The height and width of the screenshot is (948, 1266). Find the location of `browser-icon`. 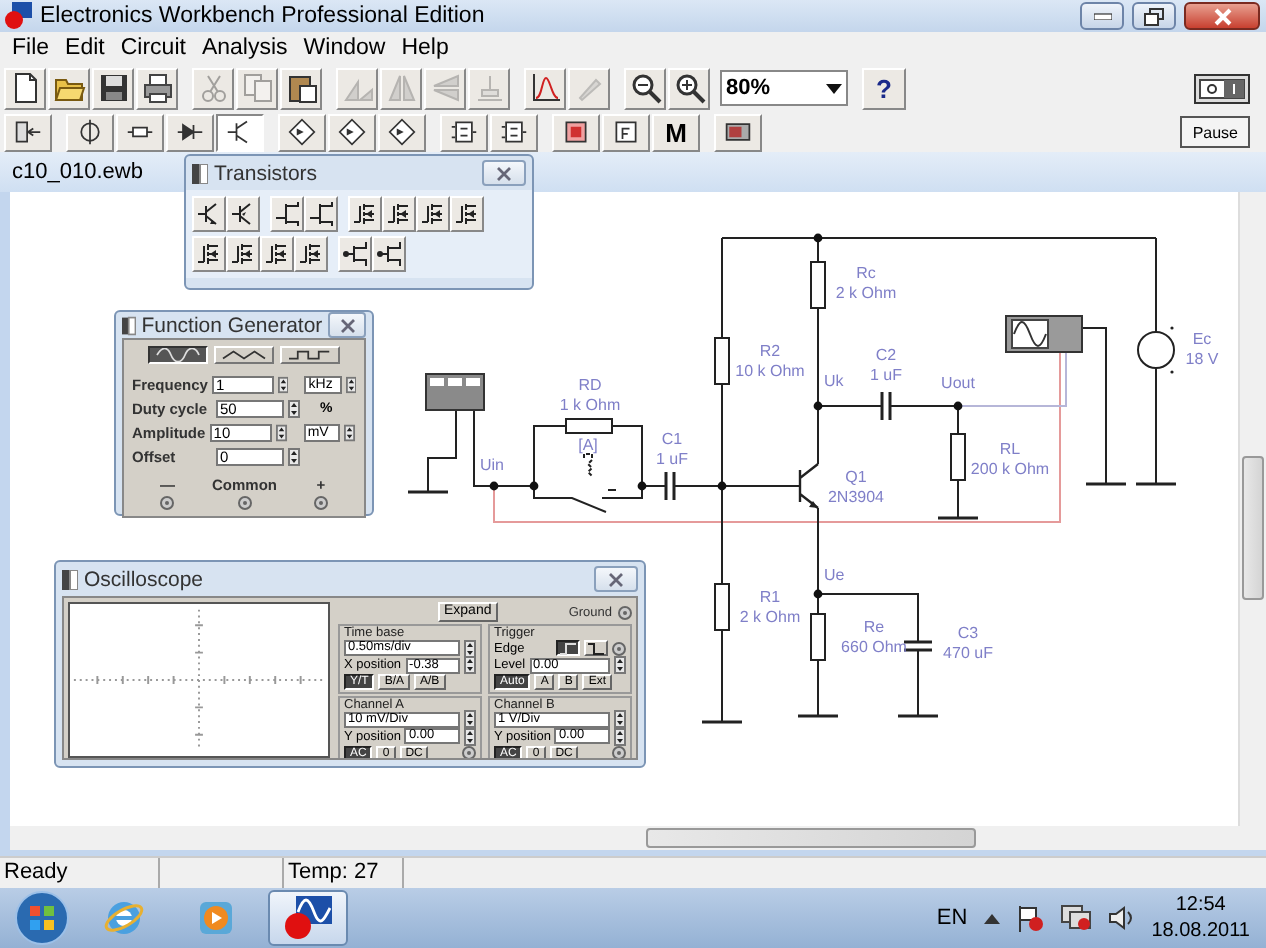

browser-icon is located at coordinates (124, 918).